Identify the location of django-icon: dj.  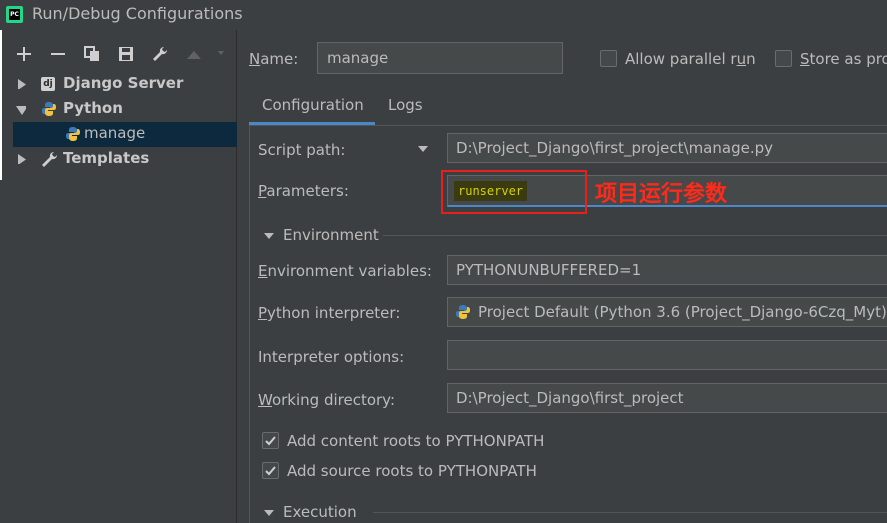
(48, 84).